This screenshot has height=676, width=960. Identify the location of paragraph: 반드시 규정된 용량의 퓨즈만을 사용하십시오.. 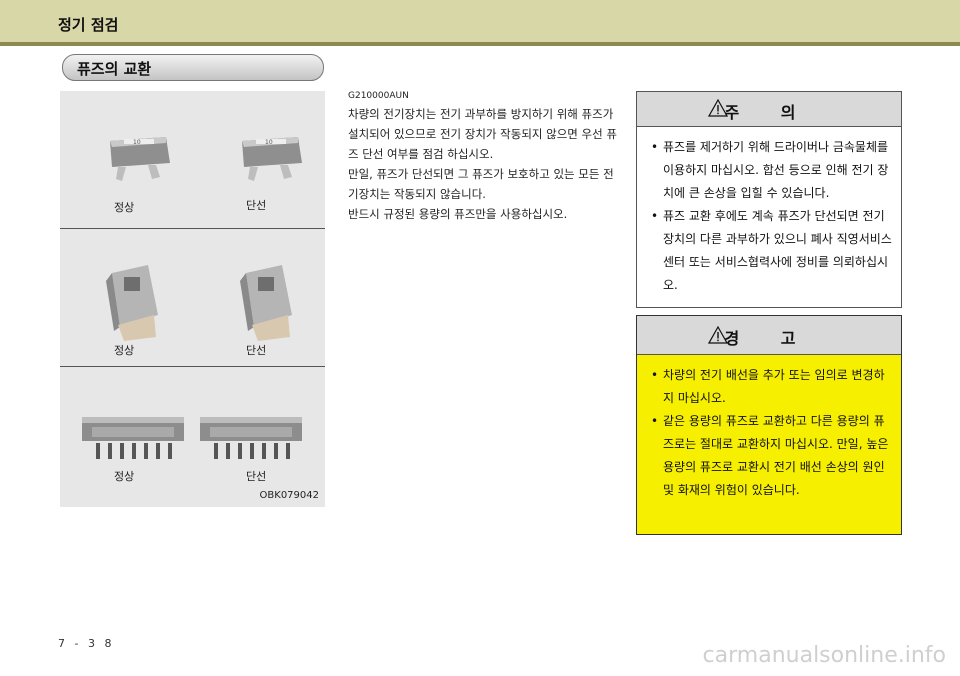
(458, 214).